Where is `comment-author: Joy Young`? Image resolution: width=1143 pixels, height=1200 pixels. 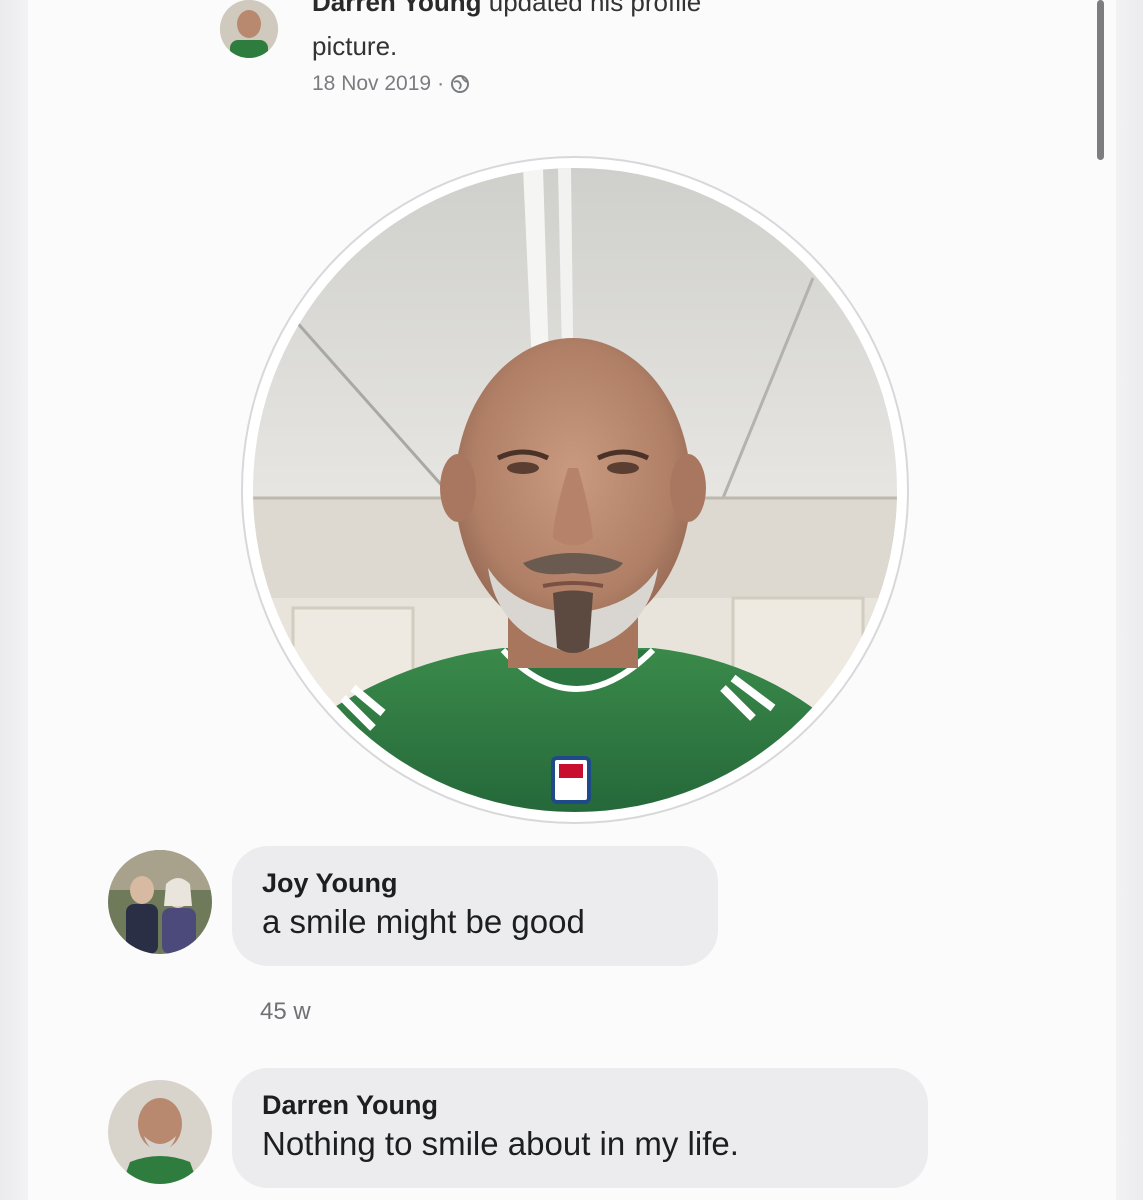 comment-author: Joy Young is located at coordinates (472, 883).